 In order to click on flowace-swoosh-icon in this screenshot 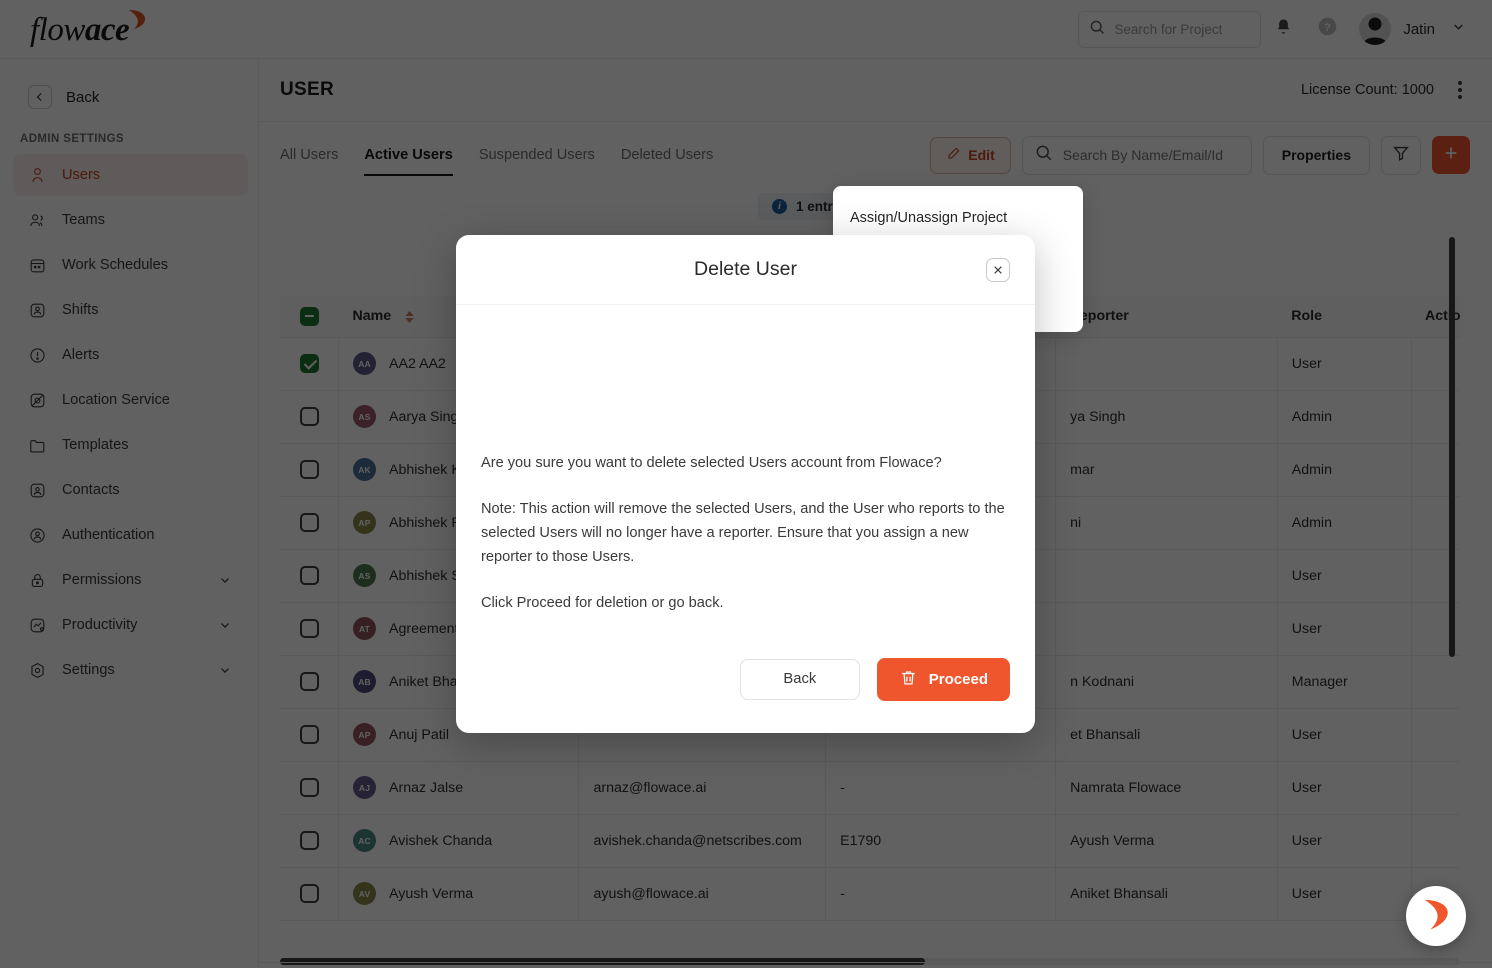, I will do `click(1436, 916)`.